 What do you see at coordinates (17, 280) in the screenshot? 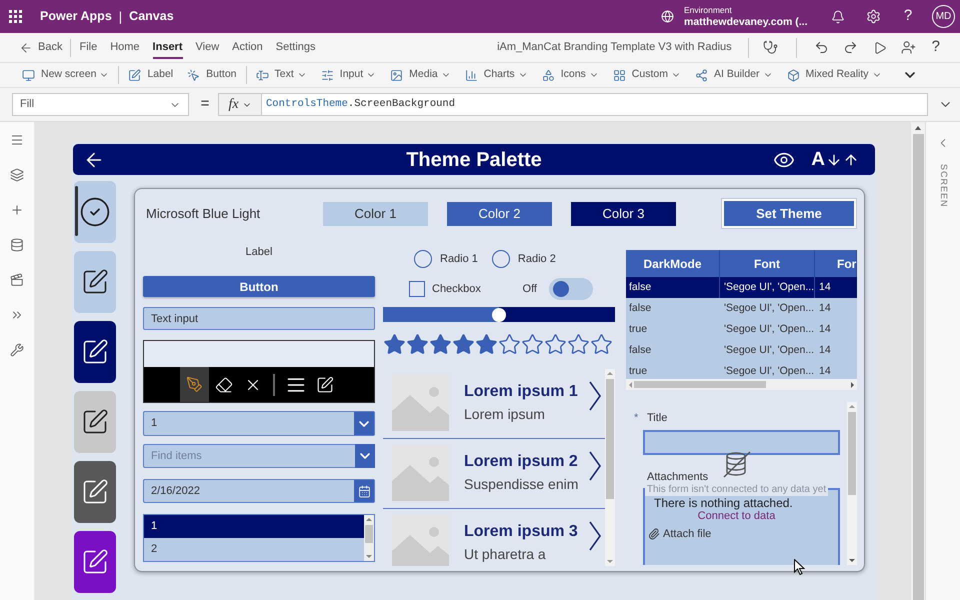
I see `clapperboard-icon` at bounding box center [17, 280].